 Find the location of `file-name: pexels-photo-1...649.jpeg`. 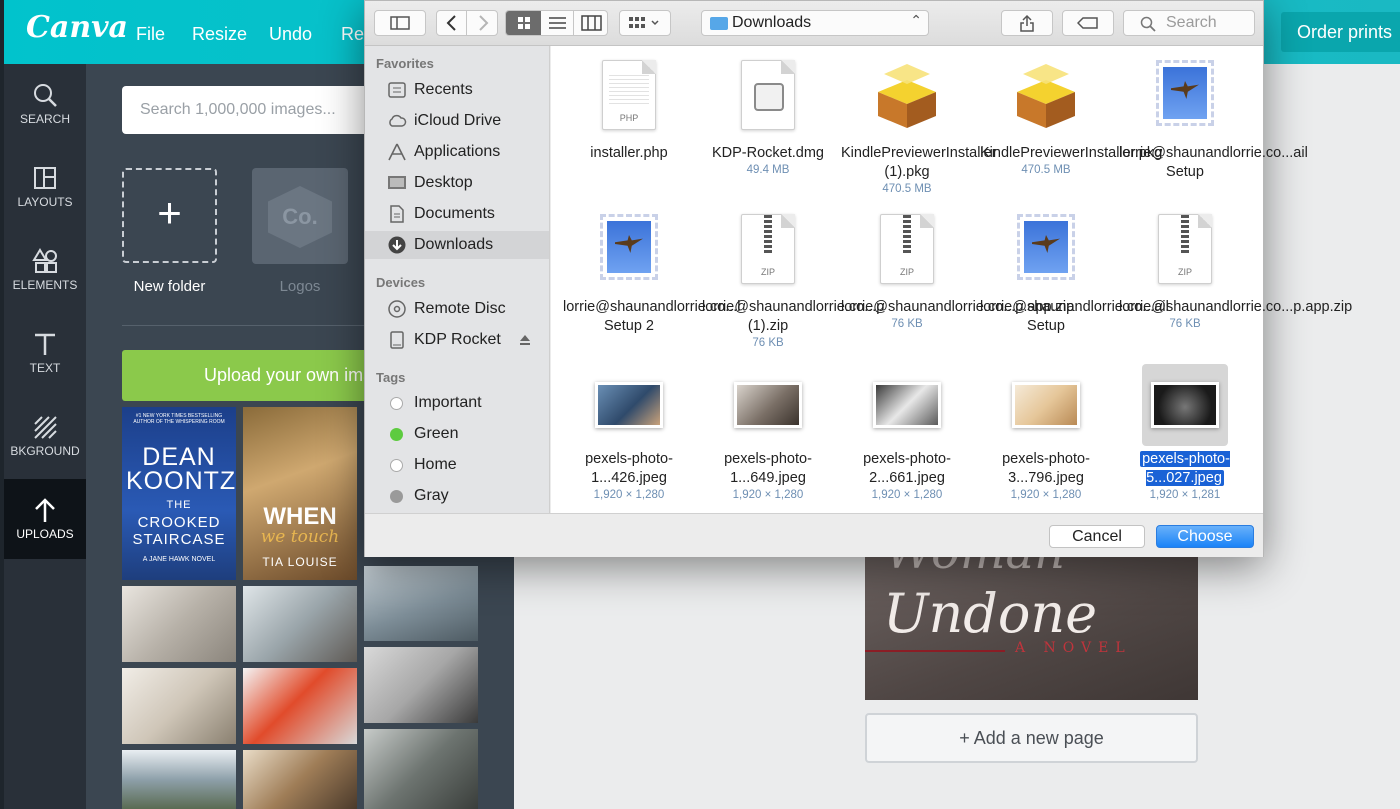

file-name: pexels-photo-1...649.jpeg is located at coordinates (768, 468).